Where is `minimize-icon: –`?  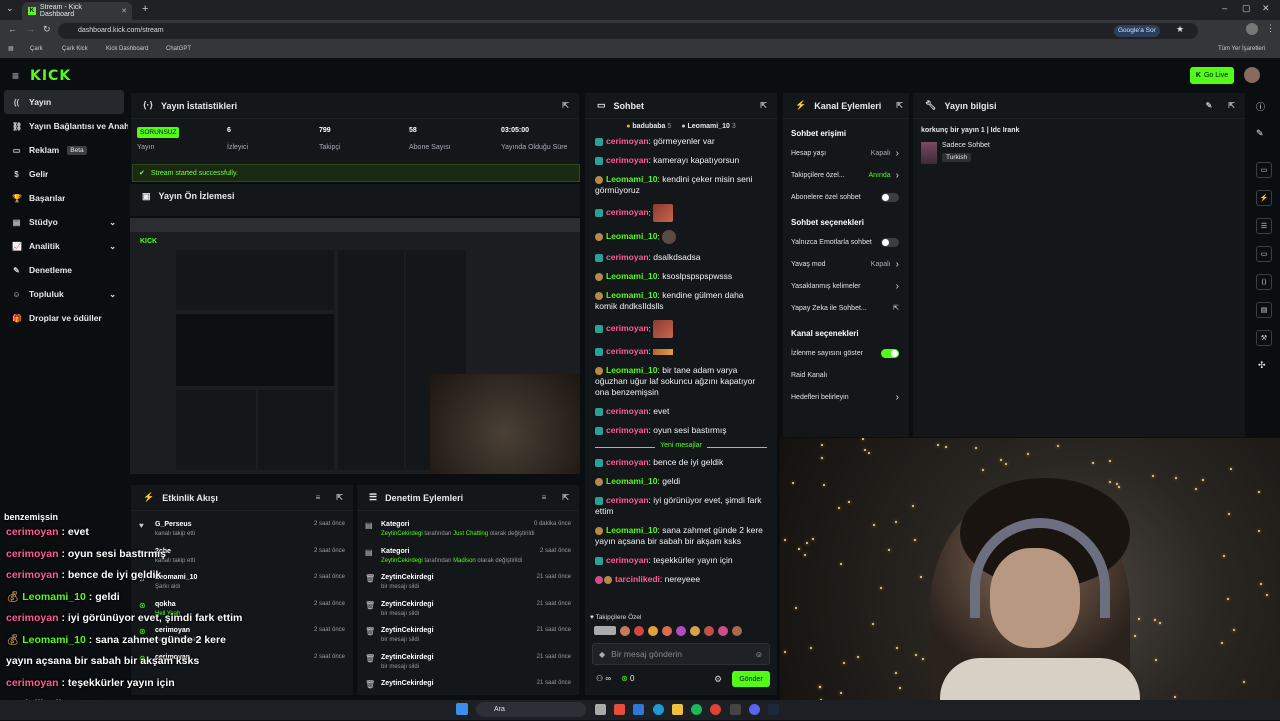
minimize-icon: – is located at coordinates (1224, 8).